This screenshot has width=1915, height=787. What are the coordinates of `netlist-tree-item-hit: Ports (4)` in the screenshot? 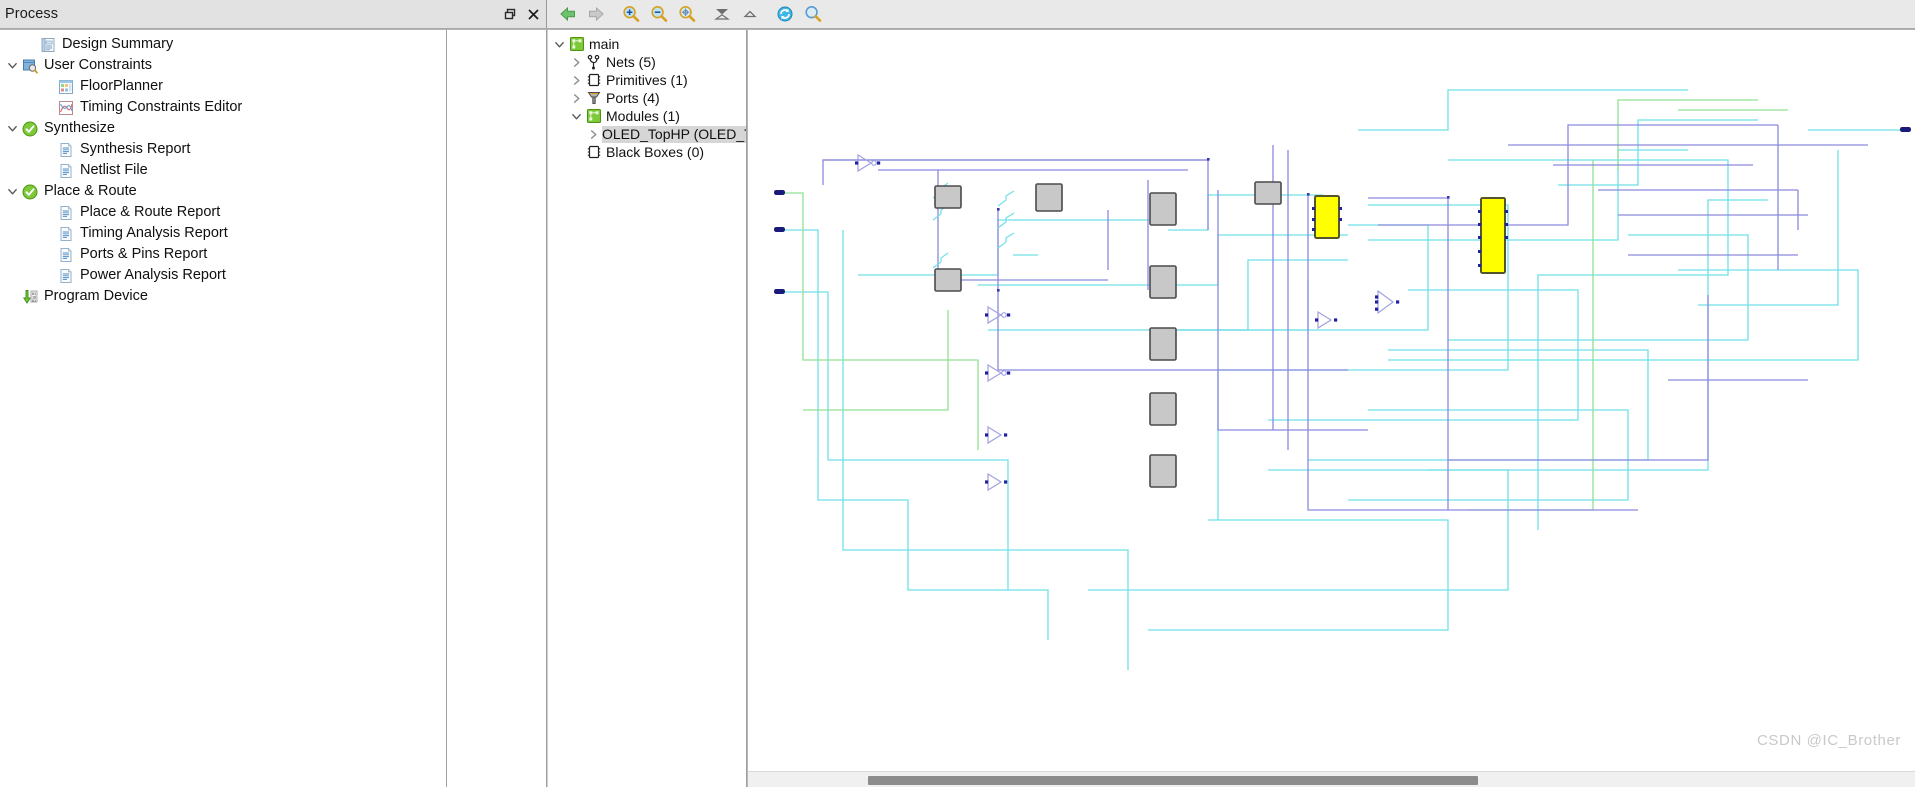 It's located at (624, 98).